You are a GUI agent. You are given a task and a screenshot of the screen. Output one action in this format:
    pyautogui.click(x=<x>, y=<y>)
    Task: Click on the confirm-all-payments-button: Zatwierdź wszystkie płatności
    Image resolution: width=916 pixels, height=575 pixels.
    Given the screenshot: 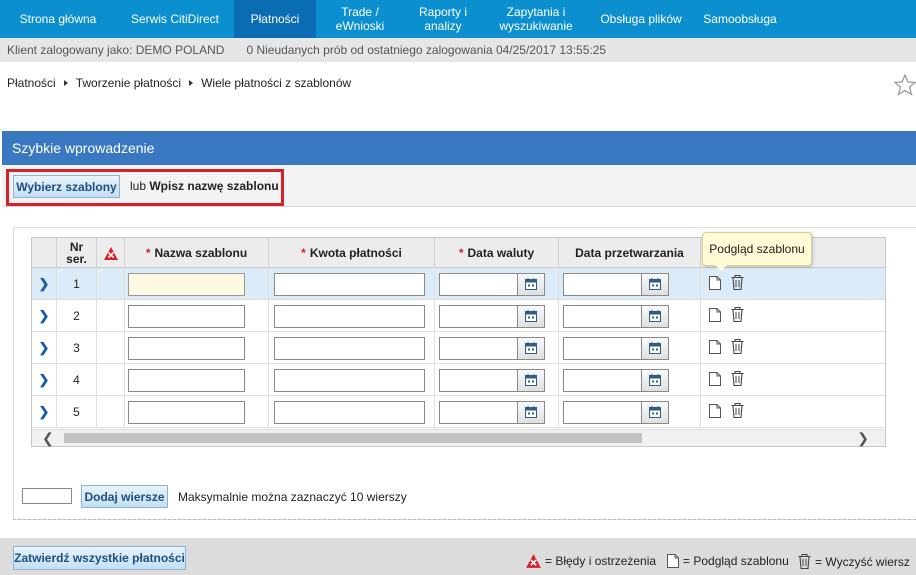 What is the action you would take?
    pyautogui.click(x=99, y=558)
    